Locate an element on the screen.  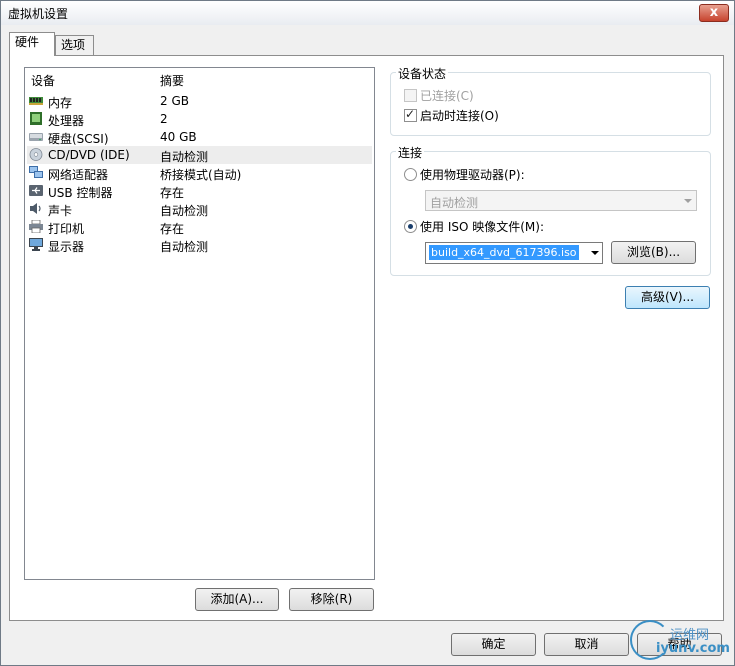
connected-checkbox is located at coordinates (410, 95).